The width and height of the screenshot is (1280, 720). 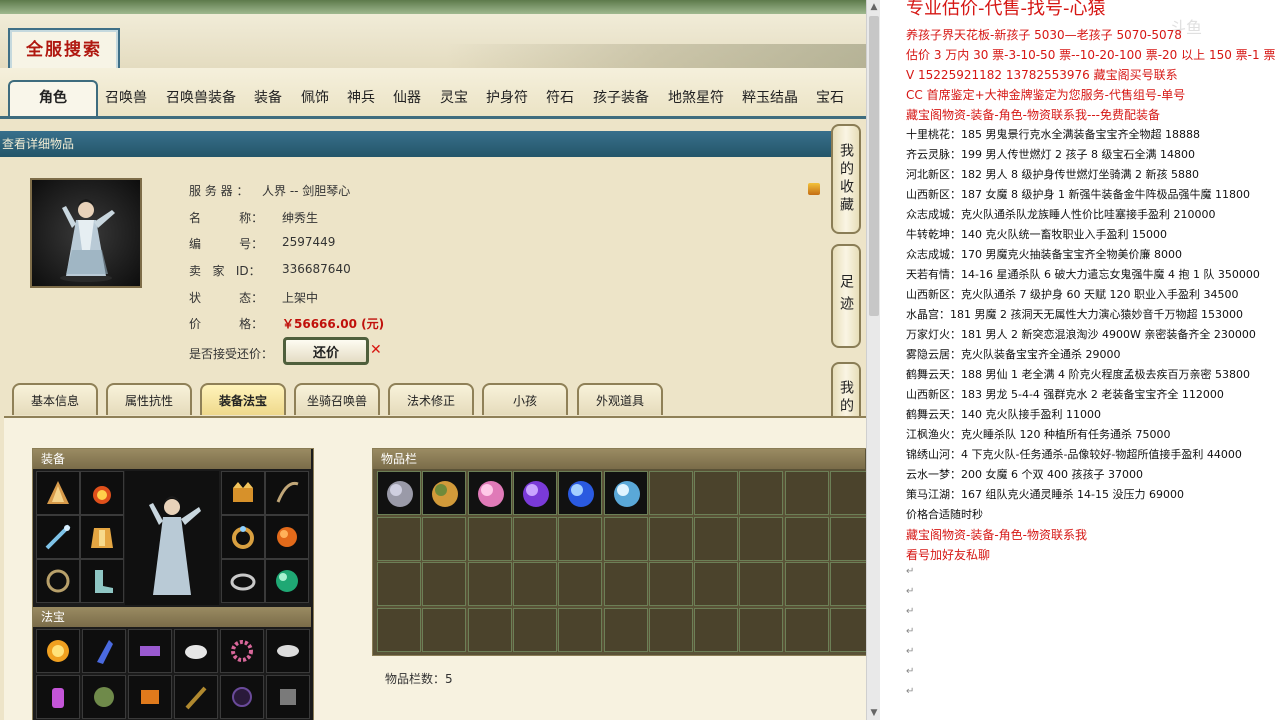 I want to click on nav-tab-star-talisman: 地煞星符, so click(x=696, y=98).